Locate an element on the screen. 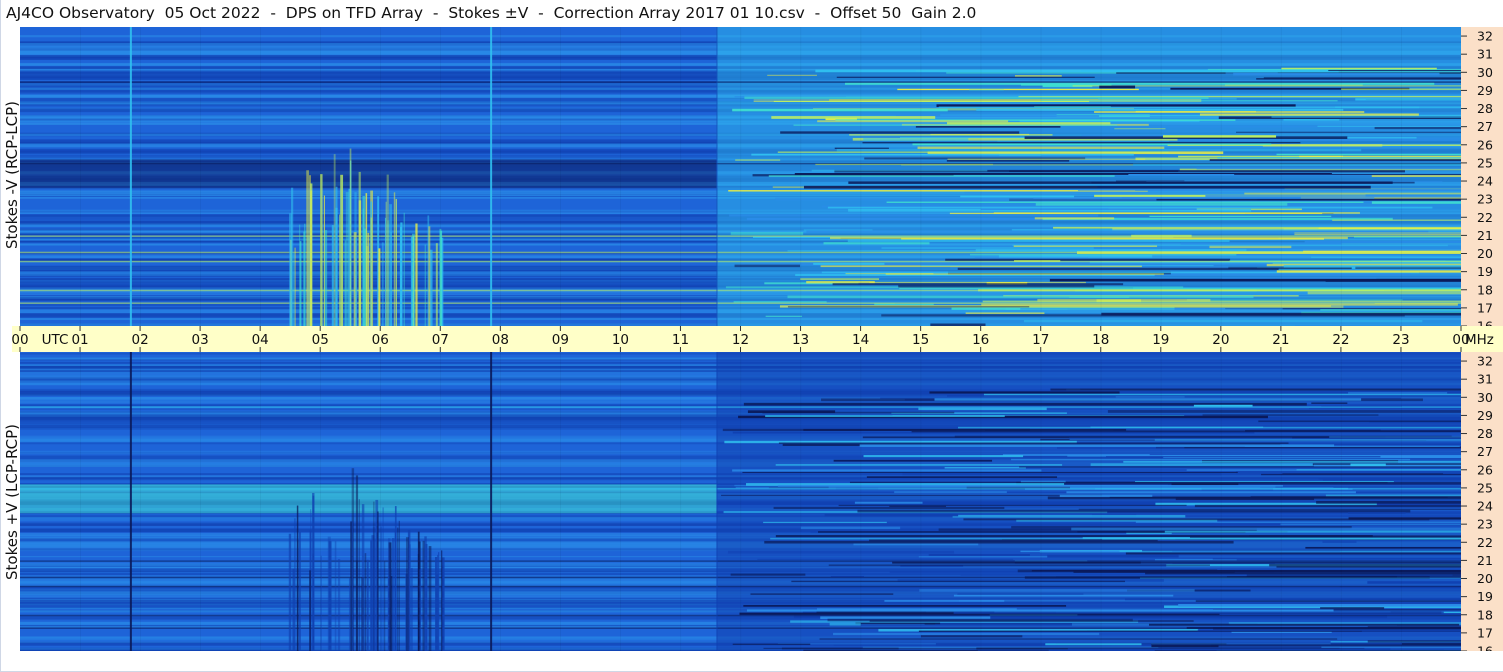 The image size is (1503, 672). frequency-tick-label: 22 is located at coordinates (1485, 542).